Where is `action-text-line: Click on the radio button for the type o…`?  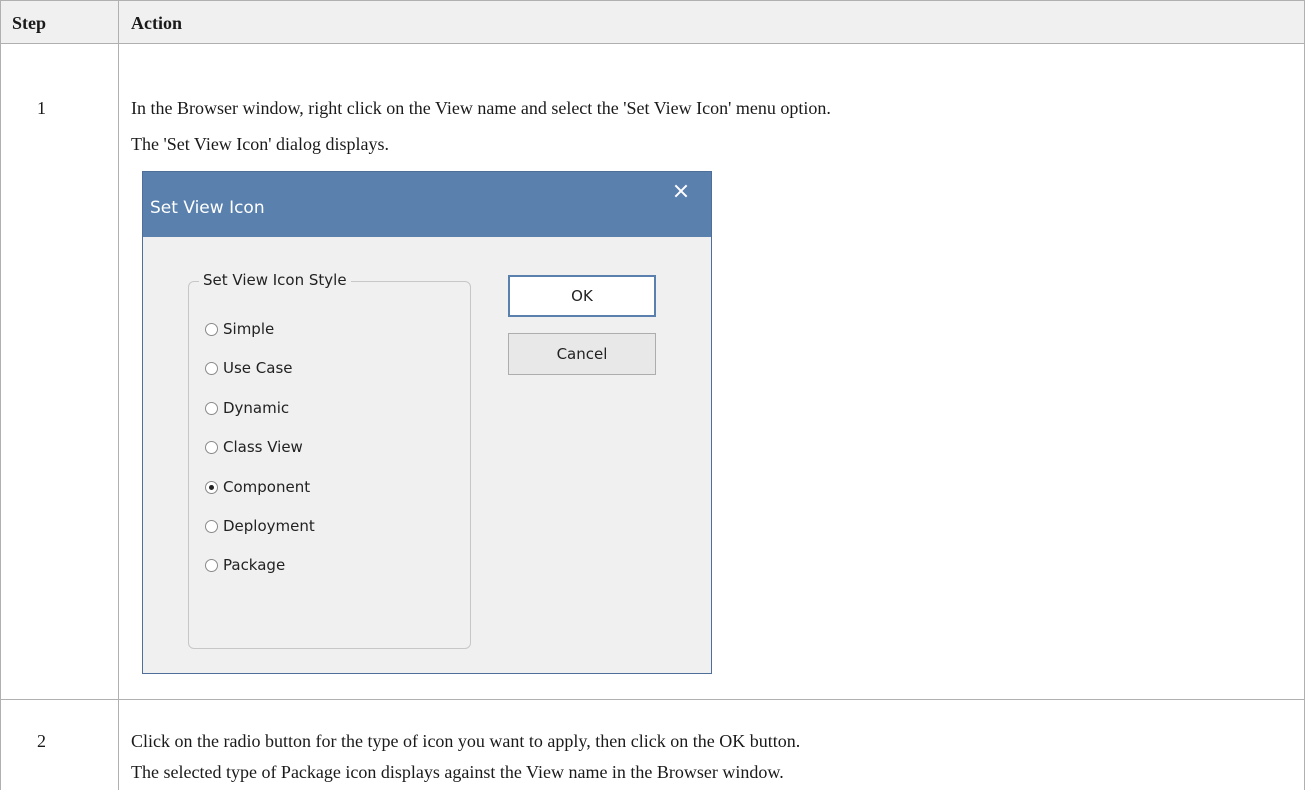
action-text-line: Click on the radio button for the type o… is located at coordinates (466, 741).